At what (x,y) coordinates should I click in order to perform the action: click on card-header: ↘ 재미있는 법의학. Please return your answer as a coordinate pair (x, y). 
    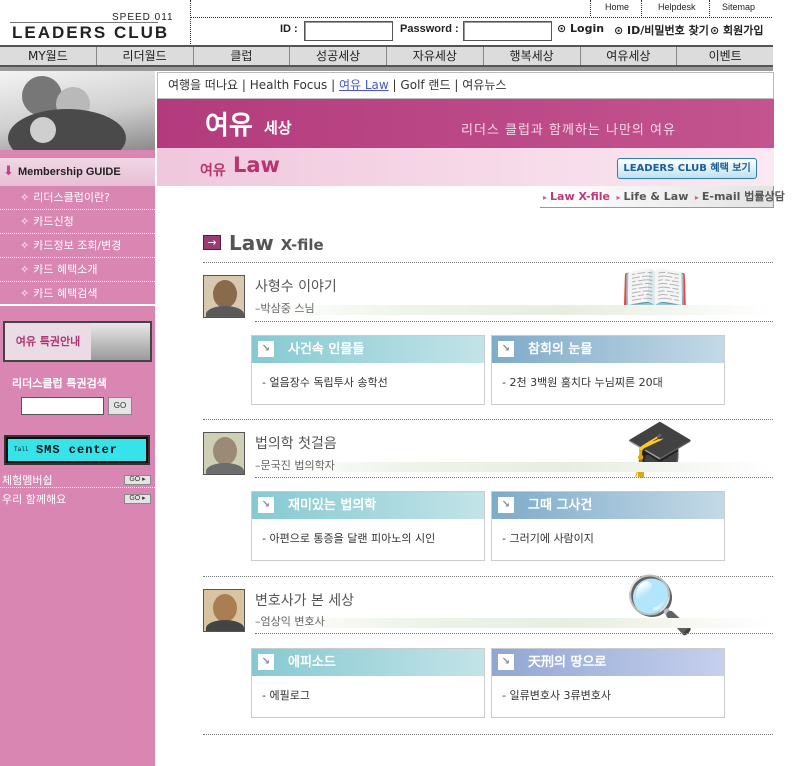
    Looking at the image, I should click on (368, 505).